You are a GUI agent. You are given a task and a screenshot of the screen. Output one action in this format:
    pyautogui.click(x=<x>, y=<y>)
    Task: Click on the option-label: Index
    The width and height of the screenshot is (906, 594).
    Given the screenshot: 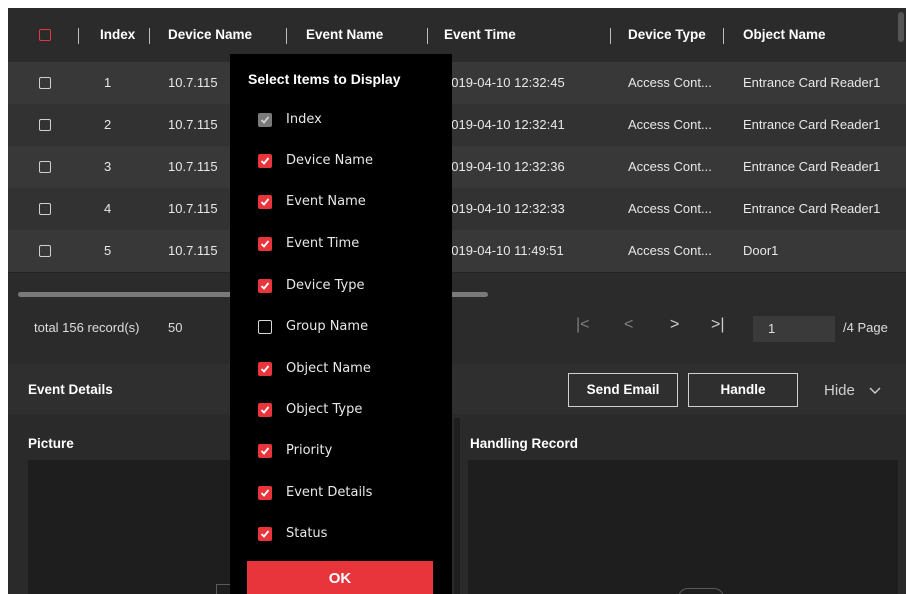 What is the action you would take?
    pyautogui.click(x=304, y=119)
    